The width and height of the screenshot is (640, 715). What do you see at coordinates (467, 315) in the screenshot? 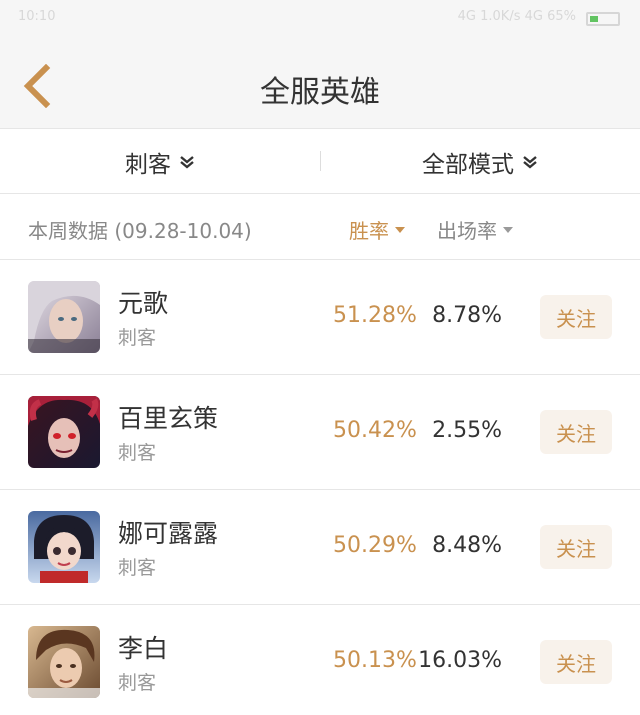
I see `hero-pickrate: 8.78%` at bounding box center [467, 315].